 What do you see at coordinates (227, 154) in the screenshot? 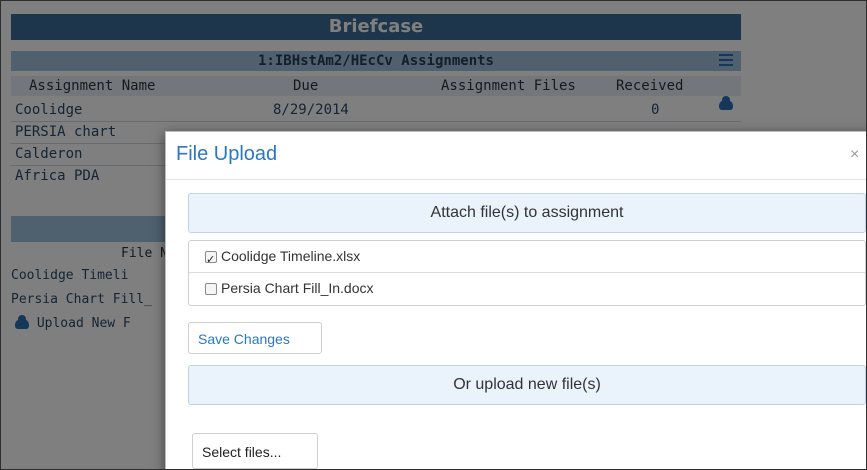
I see `dialog-title: File Upload` at bounding box center [227, 154].